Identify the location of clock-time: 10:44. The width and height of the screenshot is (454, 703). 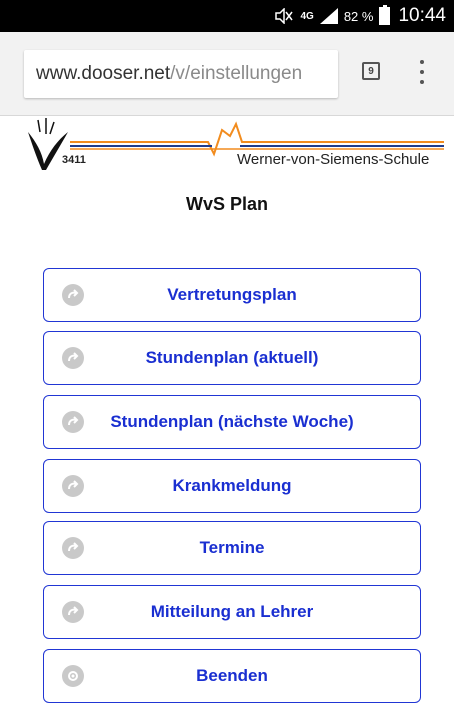
(422, 15).